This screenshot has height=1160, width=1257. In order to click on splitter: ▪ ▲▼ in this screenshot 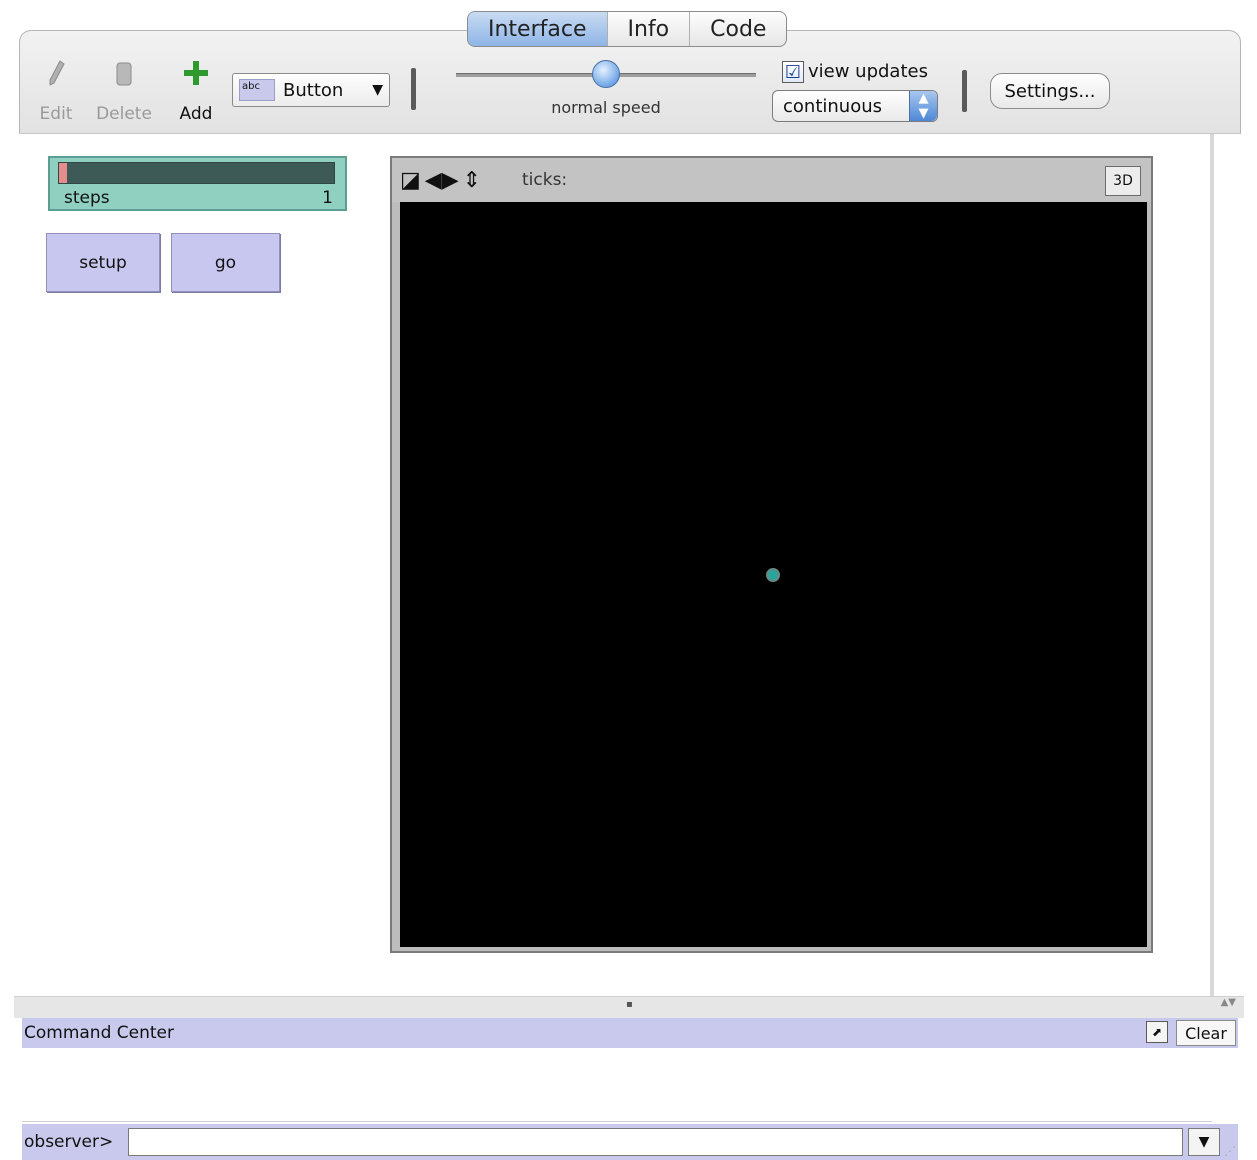, I will do `click(629, 1007)`.